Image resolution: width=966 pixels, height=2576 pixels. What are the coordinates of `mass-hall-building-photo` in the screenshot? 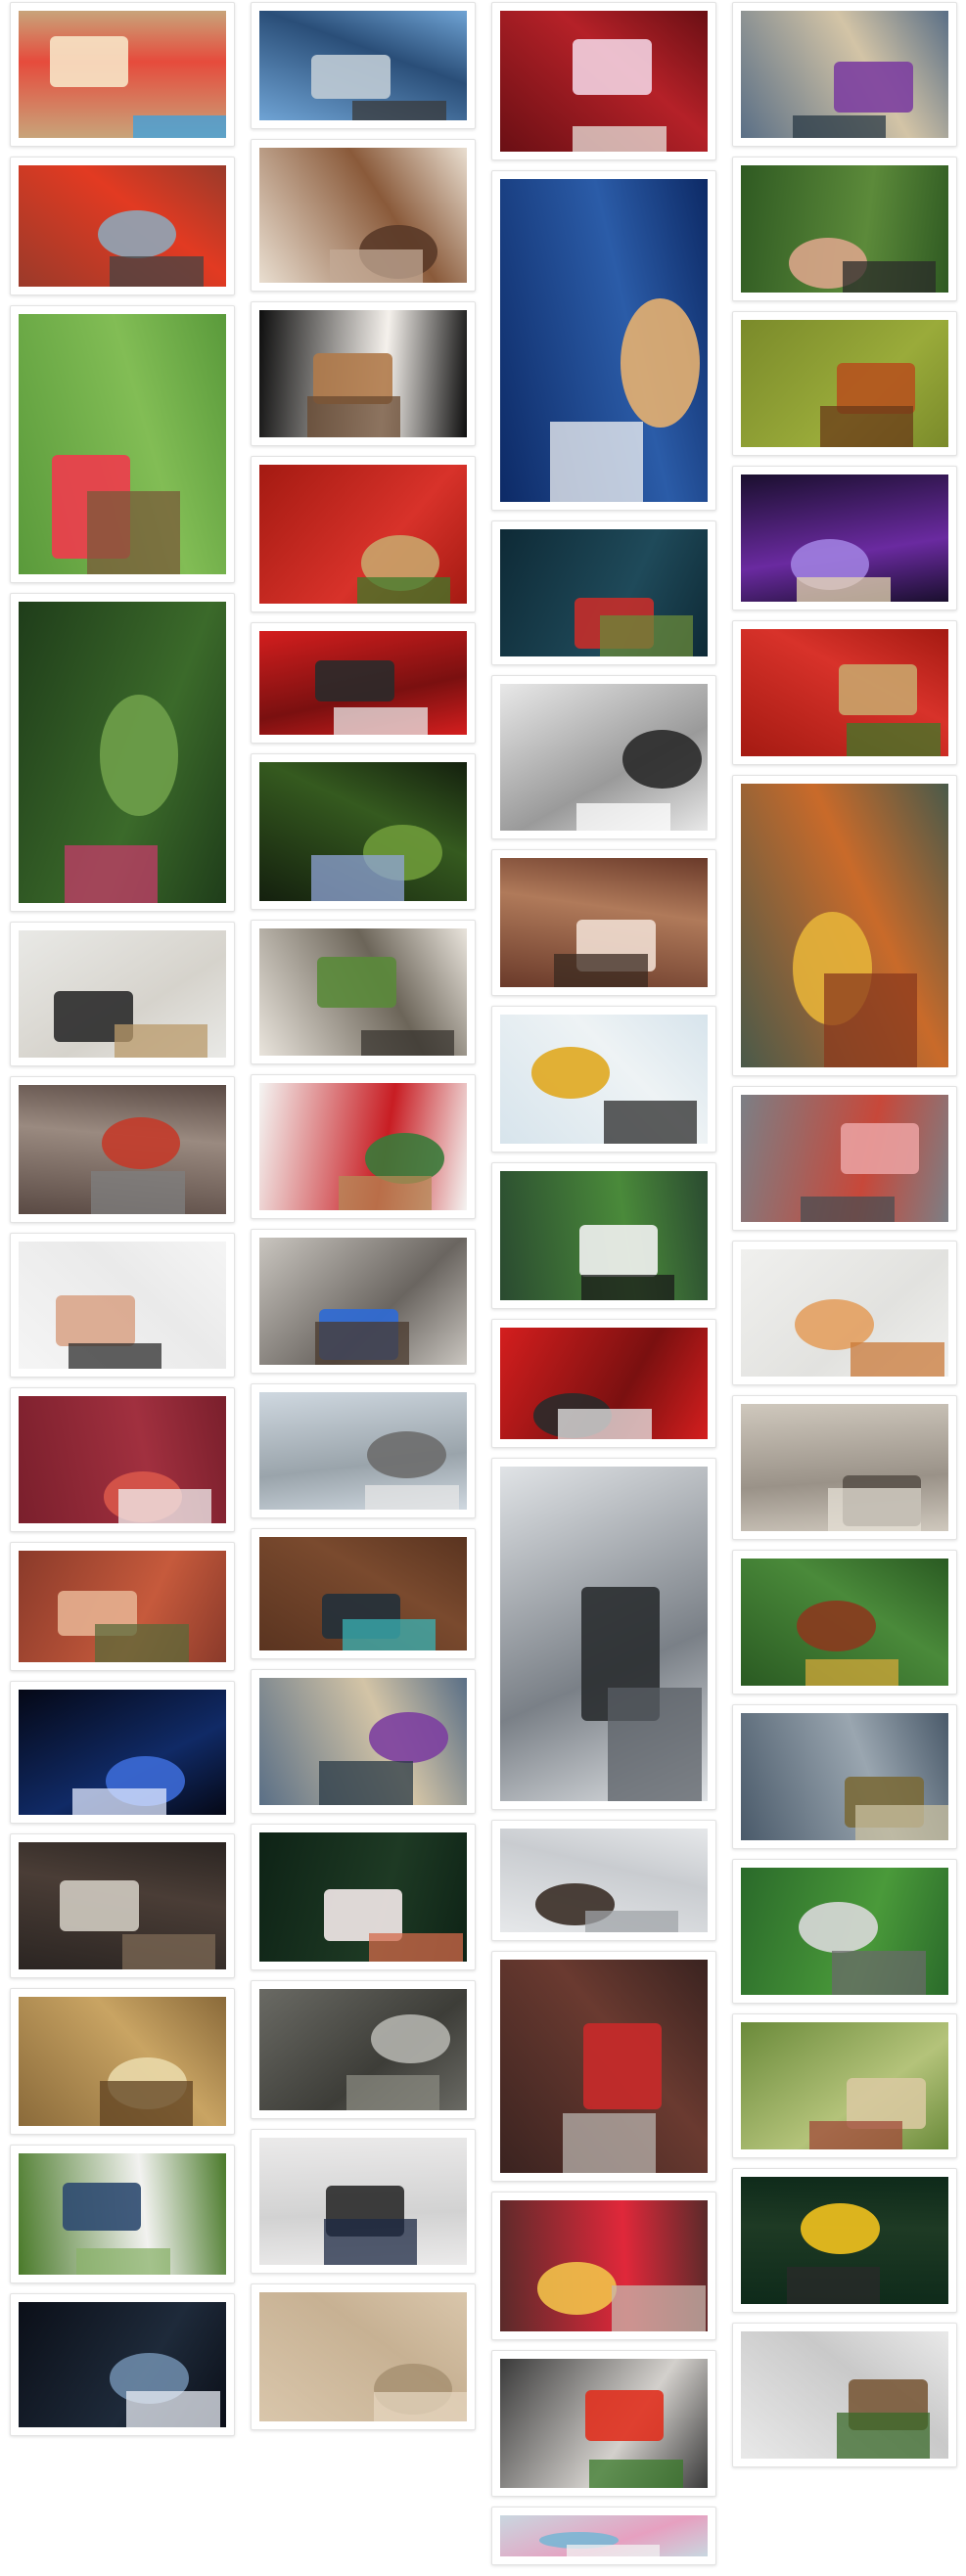 It's located at (604, 2066).